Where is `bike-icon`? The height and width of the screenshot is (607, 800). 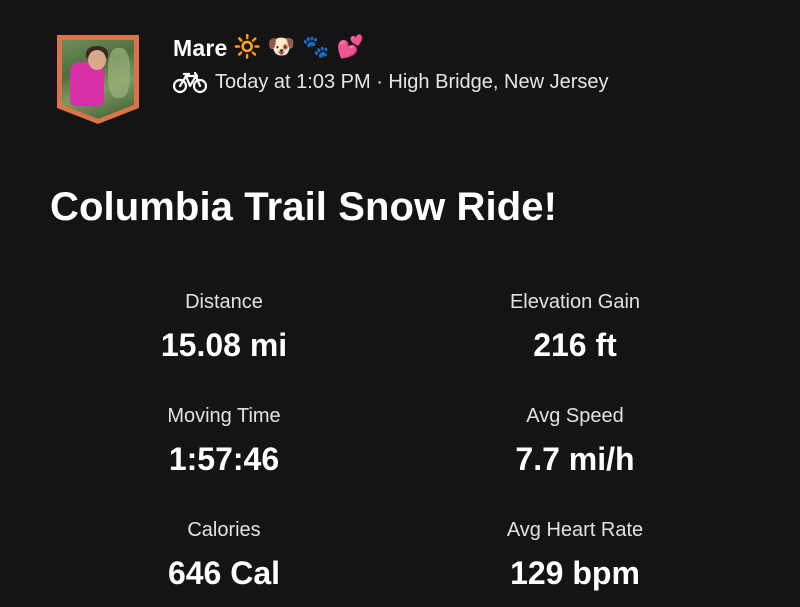
bike-icon is located at coordinates (190, 82).